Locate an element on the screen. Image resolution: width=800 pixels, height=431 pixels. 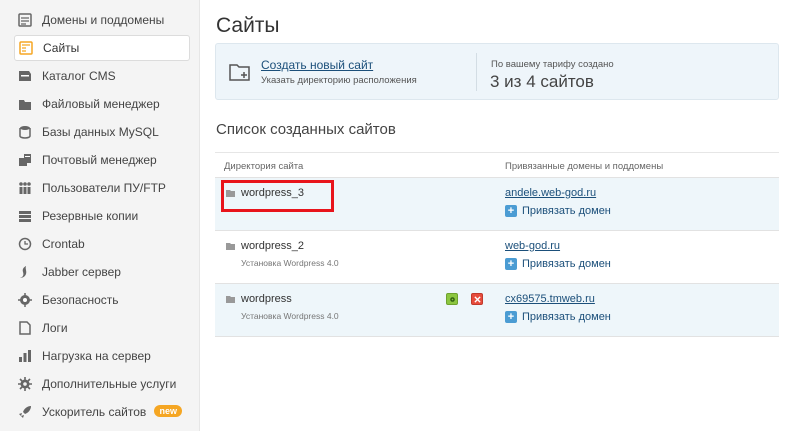
users-icon is located at coordinates (25, 188).